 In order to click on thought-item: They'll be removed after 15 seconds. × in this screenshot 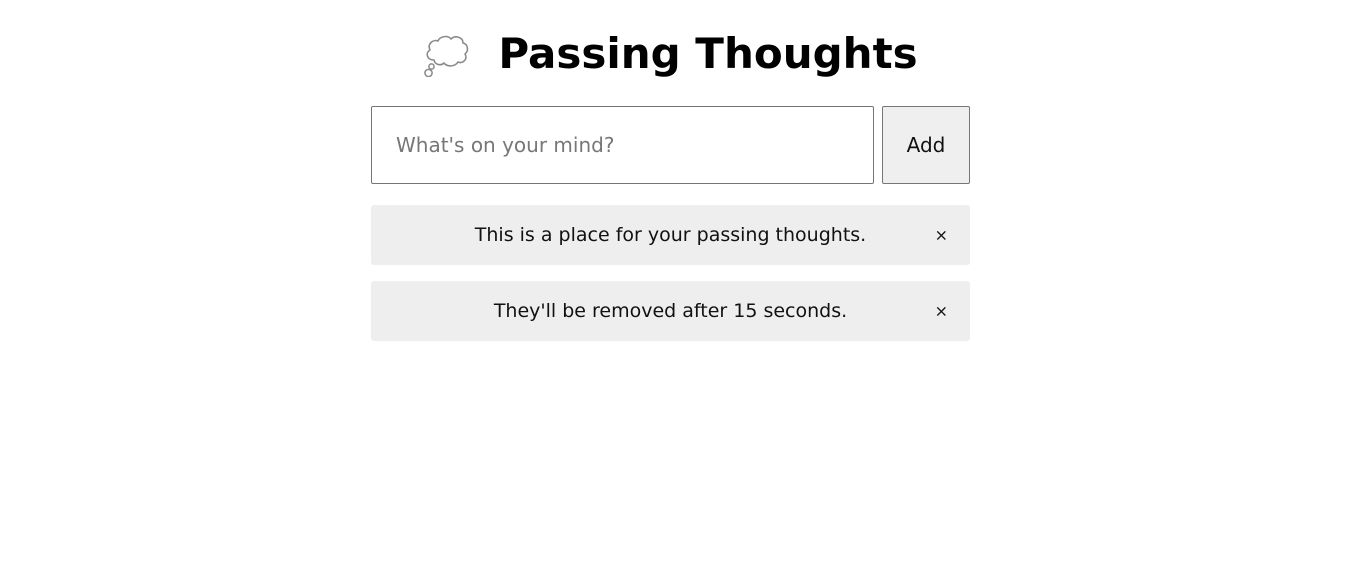, I will do `click(670, 311)`.